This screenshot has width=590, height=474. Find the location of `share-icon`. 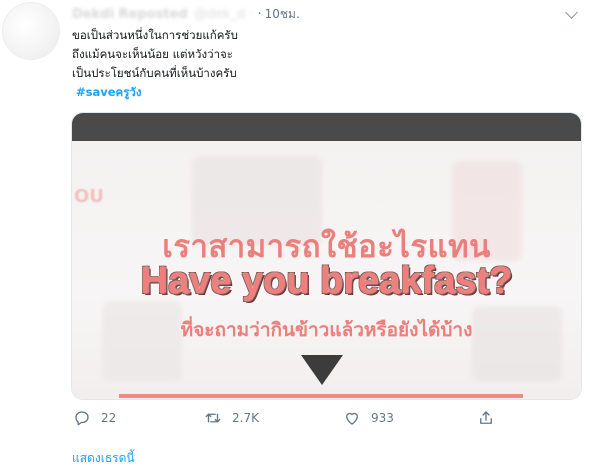

share-icon is located at coordinates (486, 418).